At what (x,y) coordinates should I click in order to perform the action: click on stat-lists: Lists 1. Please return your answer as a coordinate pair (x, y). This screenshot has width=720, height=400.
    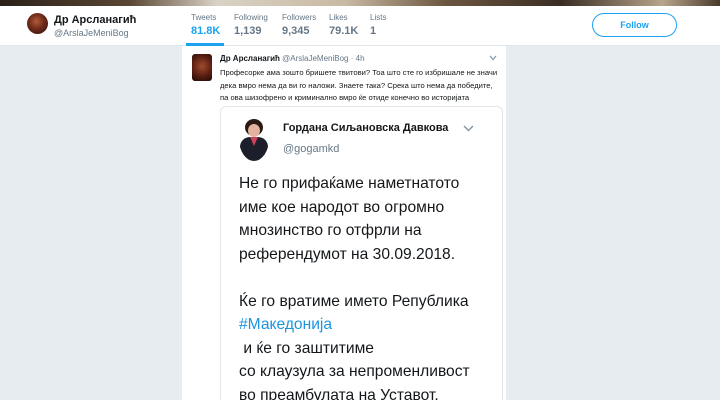
    Looking at the image, I should click on (378, 25).